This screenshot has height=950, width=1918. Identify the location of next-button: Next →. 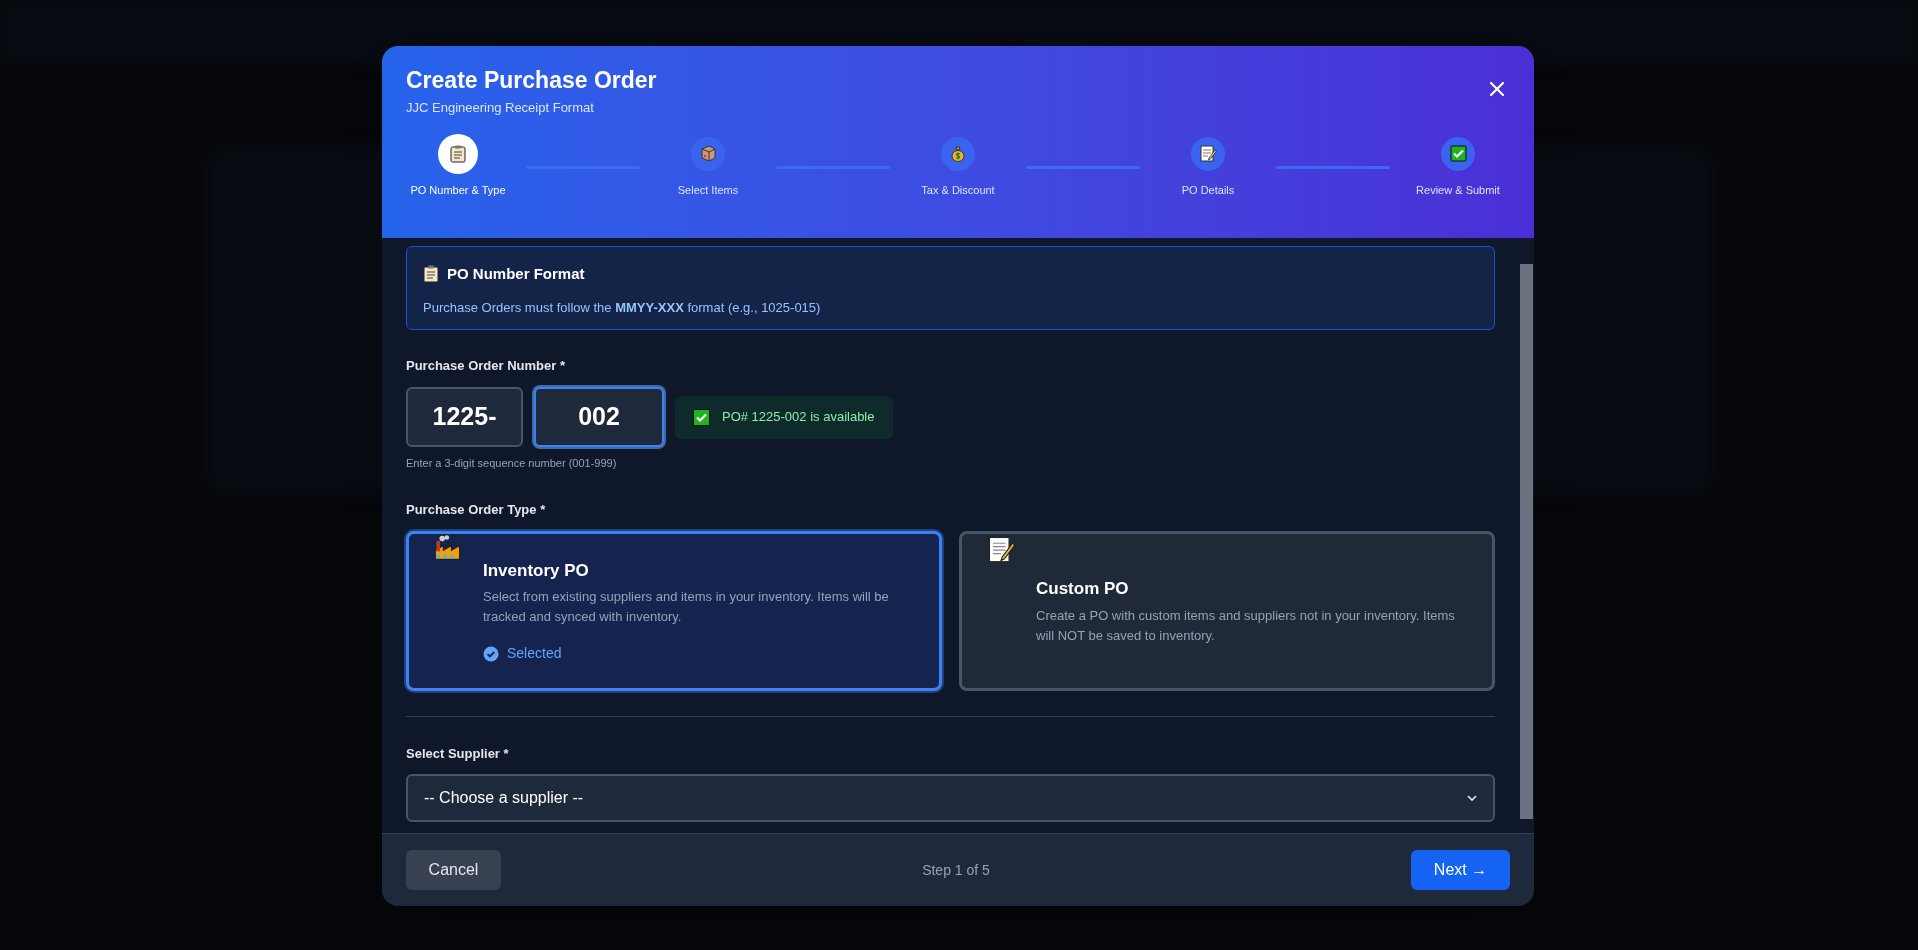
(1460, 870).